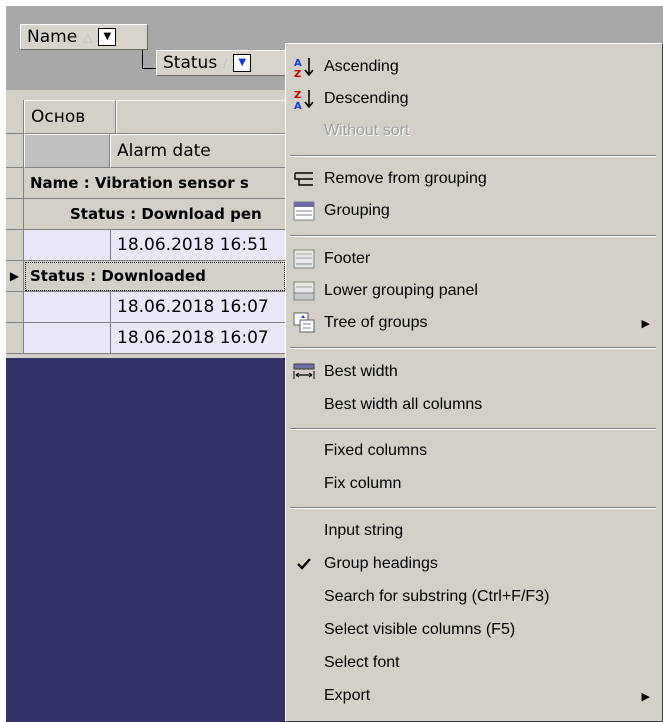  I want to click on table-row: 18.06.2018 16:51, so click(155, 245).